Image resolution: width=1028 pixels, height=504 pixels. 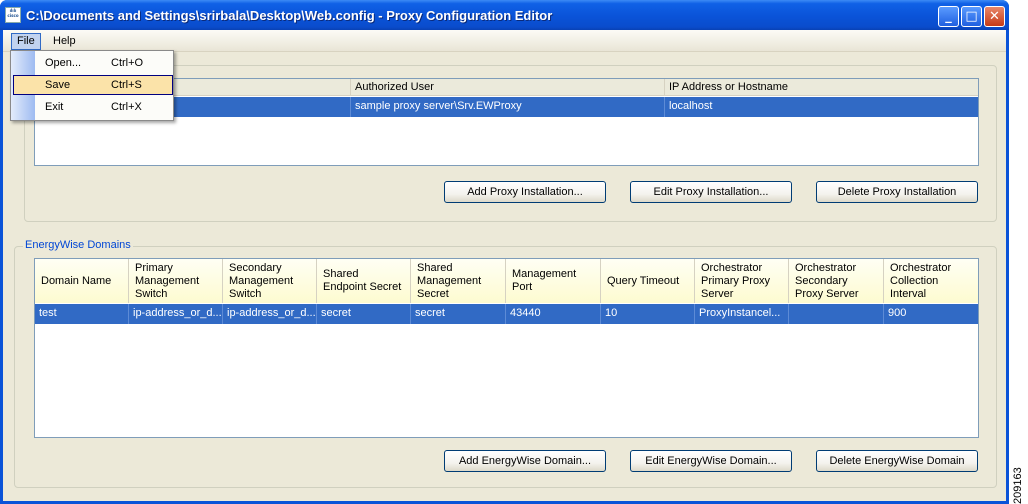 What do you see at coordinates (13, 15) in the screenshot?
I see `cisco-logo-icon: ılılı cisco` at bounding box center [13, 15].